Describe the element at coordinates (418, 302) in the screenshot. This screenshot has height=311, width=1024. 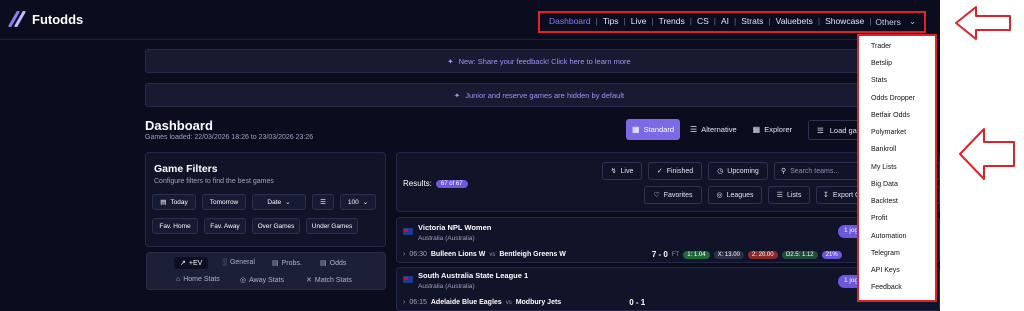
I see `match-time: 06:15` at that location.